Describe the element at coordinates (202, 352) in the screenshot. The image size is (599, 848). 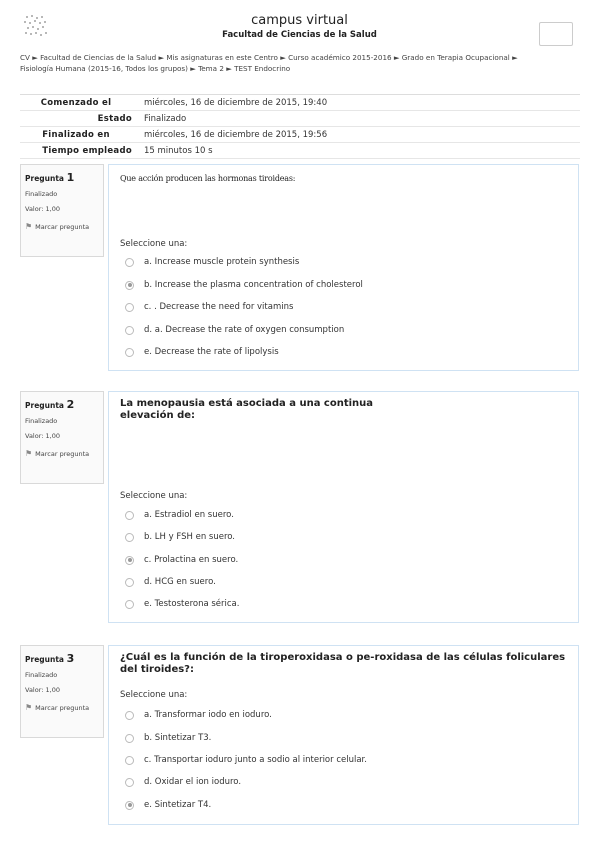
I see `answer-option: e. Decrease the rate of lipolysis` at that location.